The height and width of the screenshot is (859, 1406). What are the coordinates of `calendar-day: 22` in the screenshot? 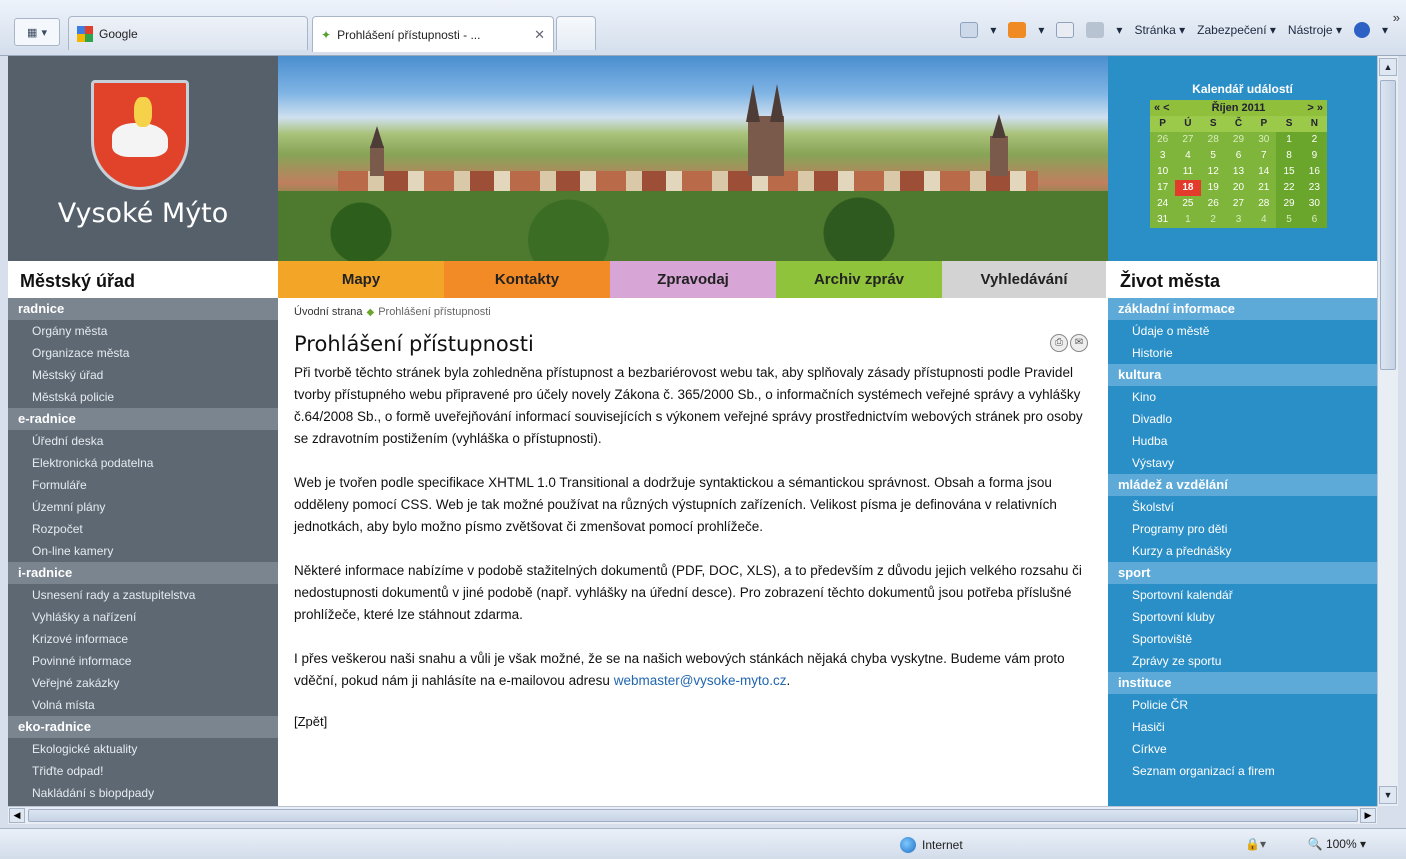 It's located at (1289, 188).